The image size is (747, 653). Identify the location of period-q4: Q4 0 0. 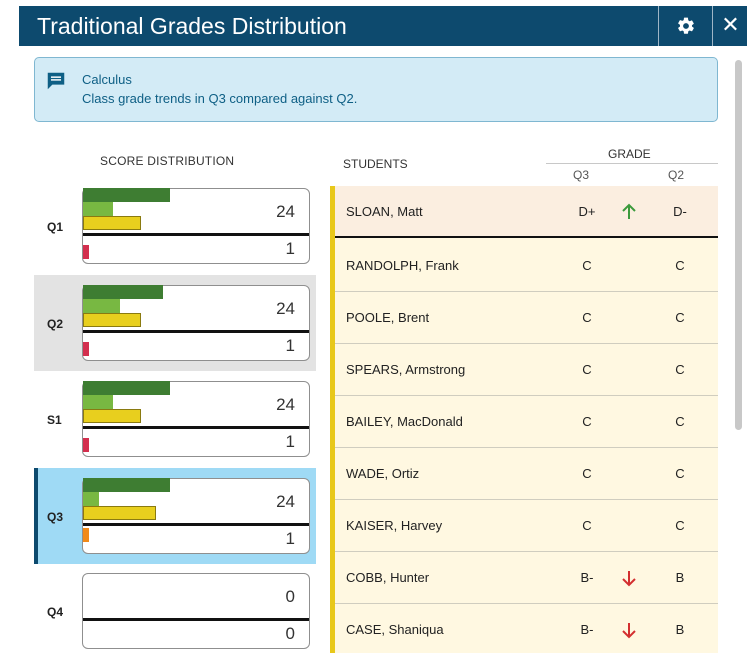
(175, 608).